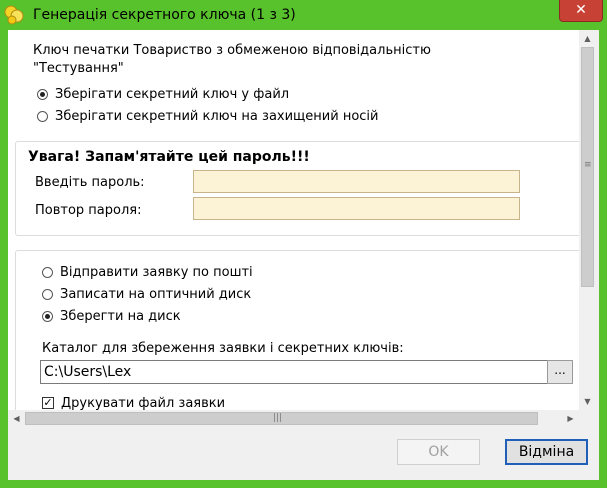 This screenshot has height=488, width=607. I want to click on radio-save-disk-indicator, so click(47, 316).